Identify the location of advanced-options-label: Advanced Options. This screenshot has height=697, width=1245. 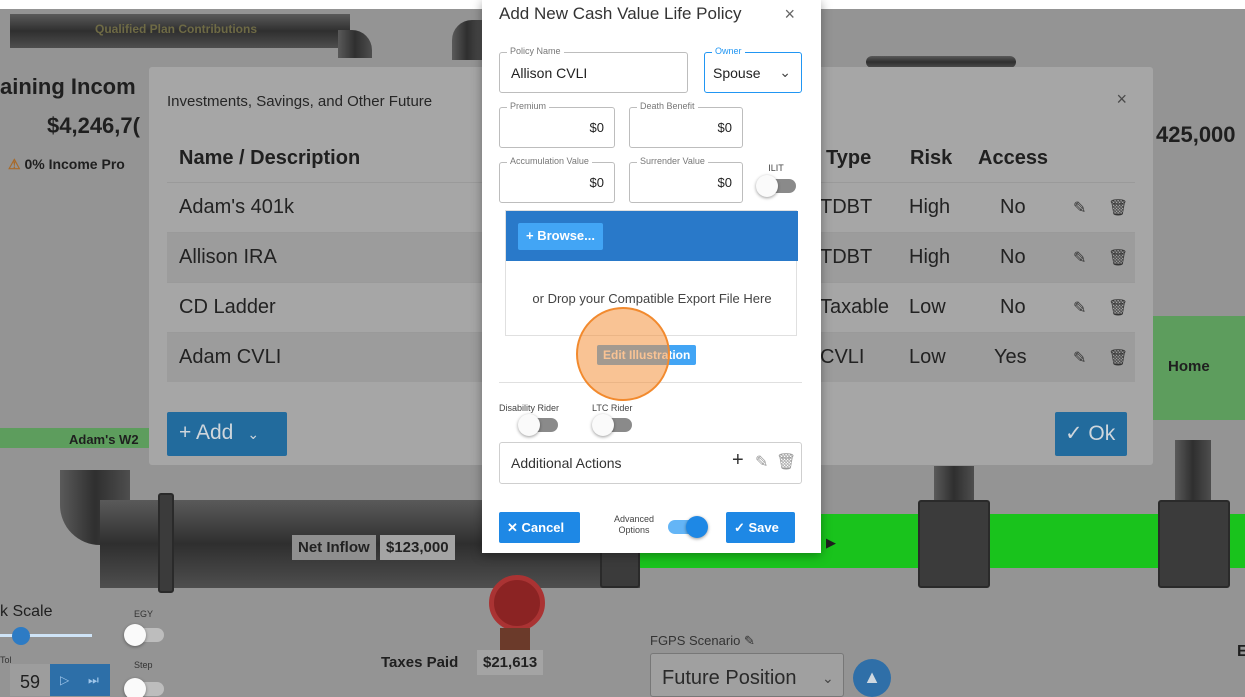
(634, 524).